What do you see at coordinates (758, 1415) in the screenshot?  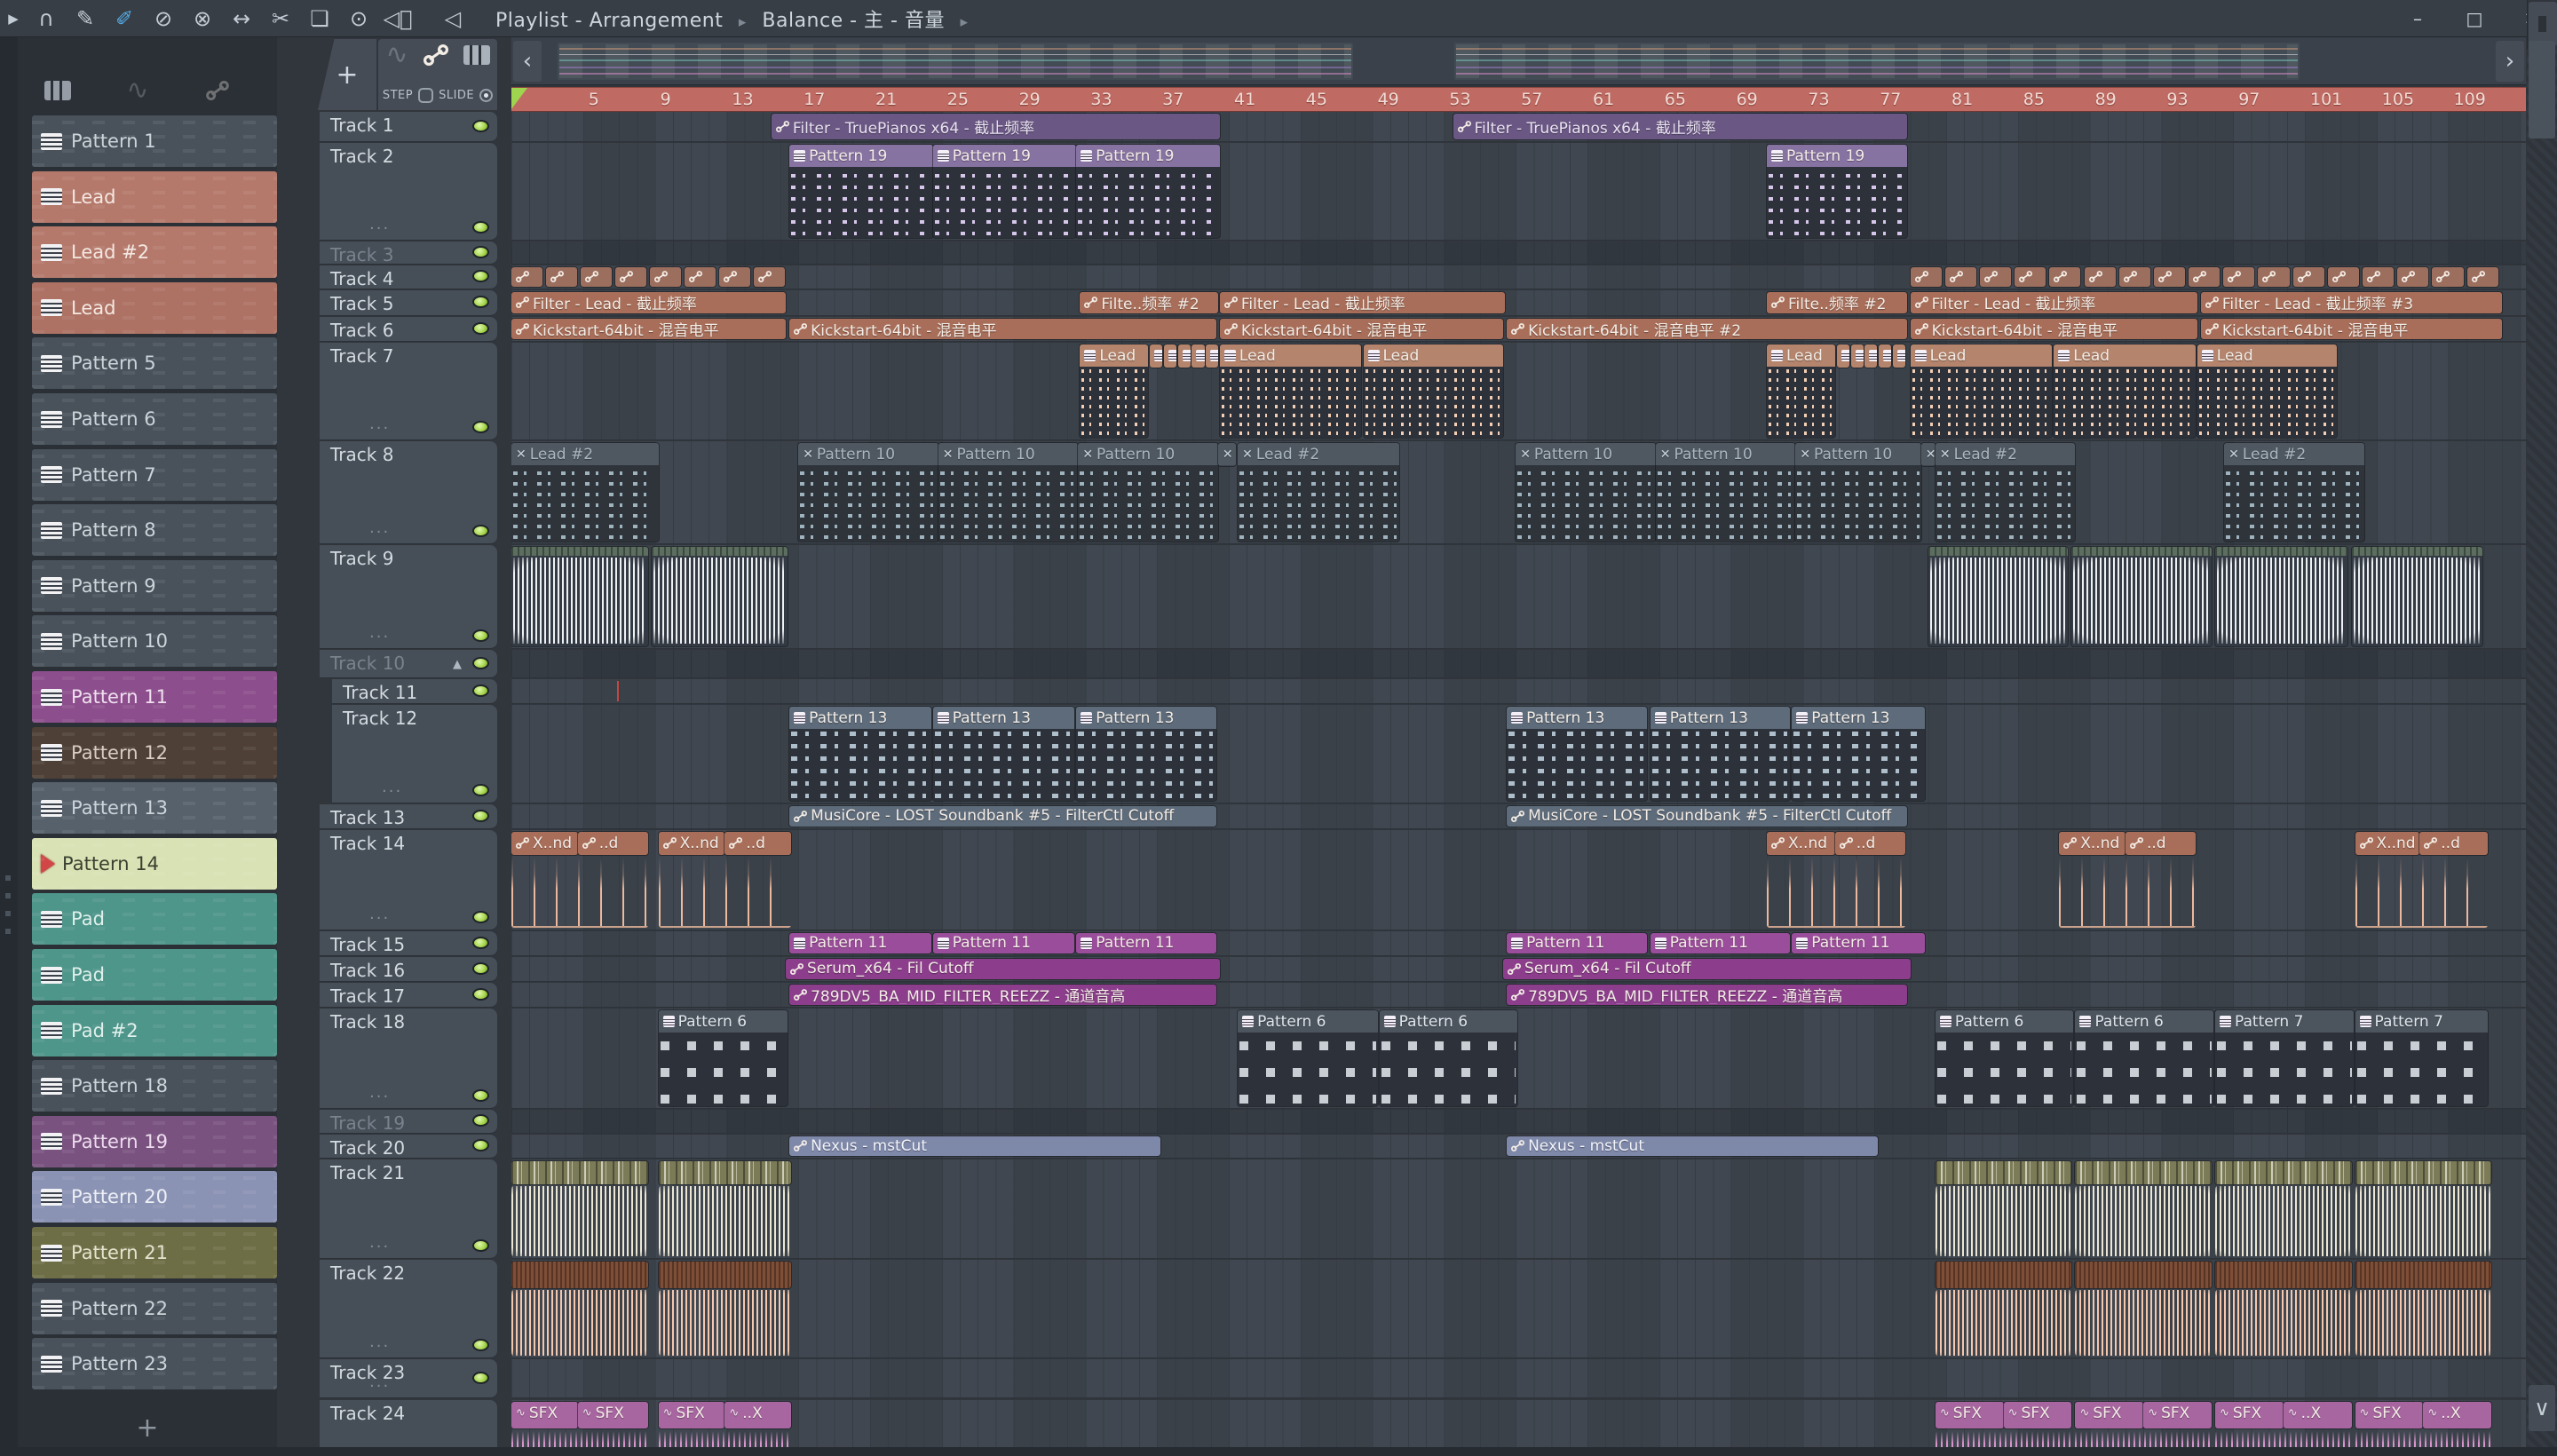 I see `clip-x: ∿ ..X` at bounding box center [758, 1415].